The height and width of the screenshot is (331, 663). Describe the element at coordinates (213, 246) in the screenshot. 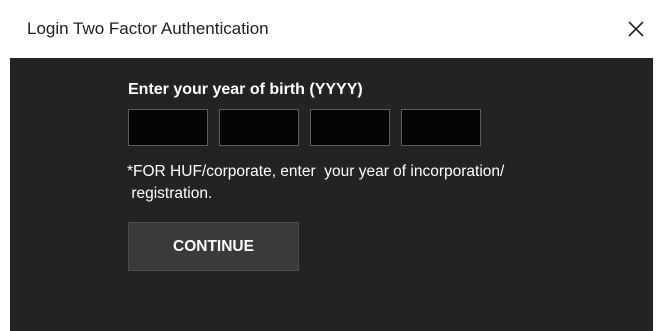

I see `continue-button: CONTINUE` at that location.